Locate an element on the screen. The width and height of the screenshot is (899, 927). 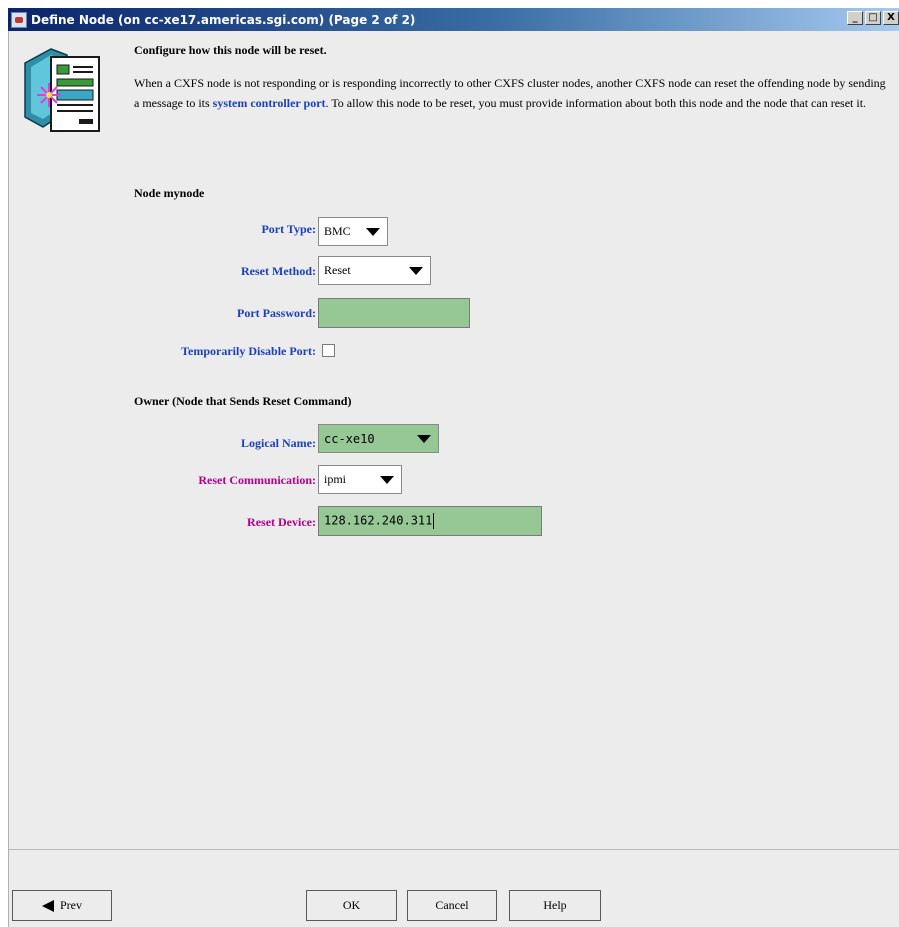
logical-name-select: cc-xe10 is located at coordinates (378, 438).